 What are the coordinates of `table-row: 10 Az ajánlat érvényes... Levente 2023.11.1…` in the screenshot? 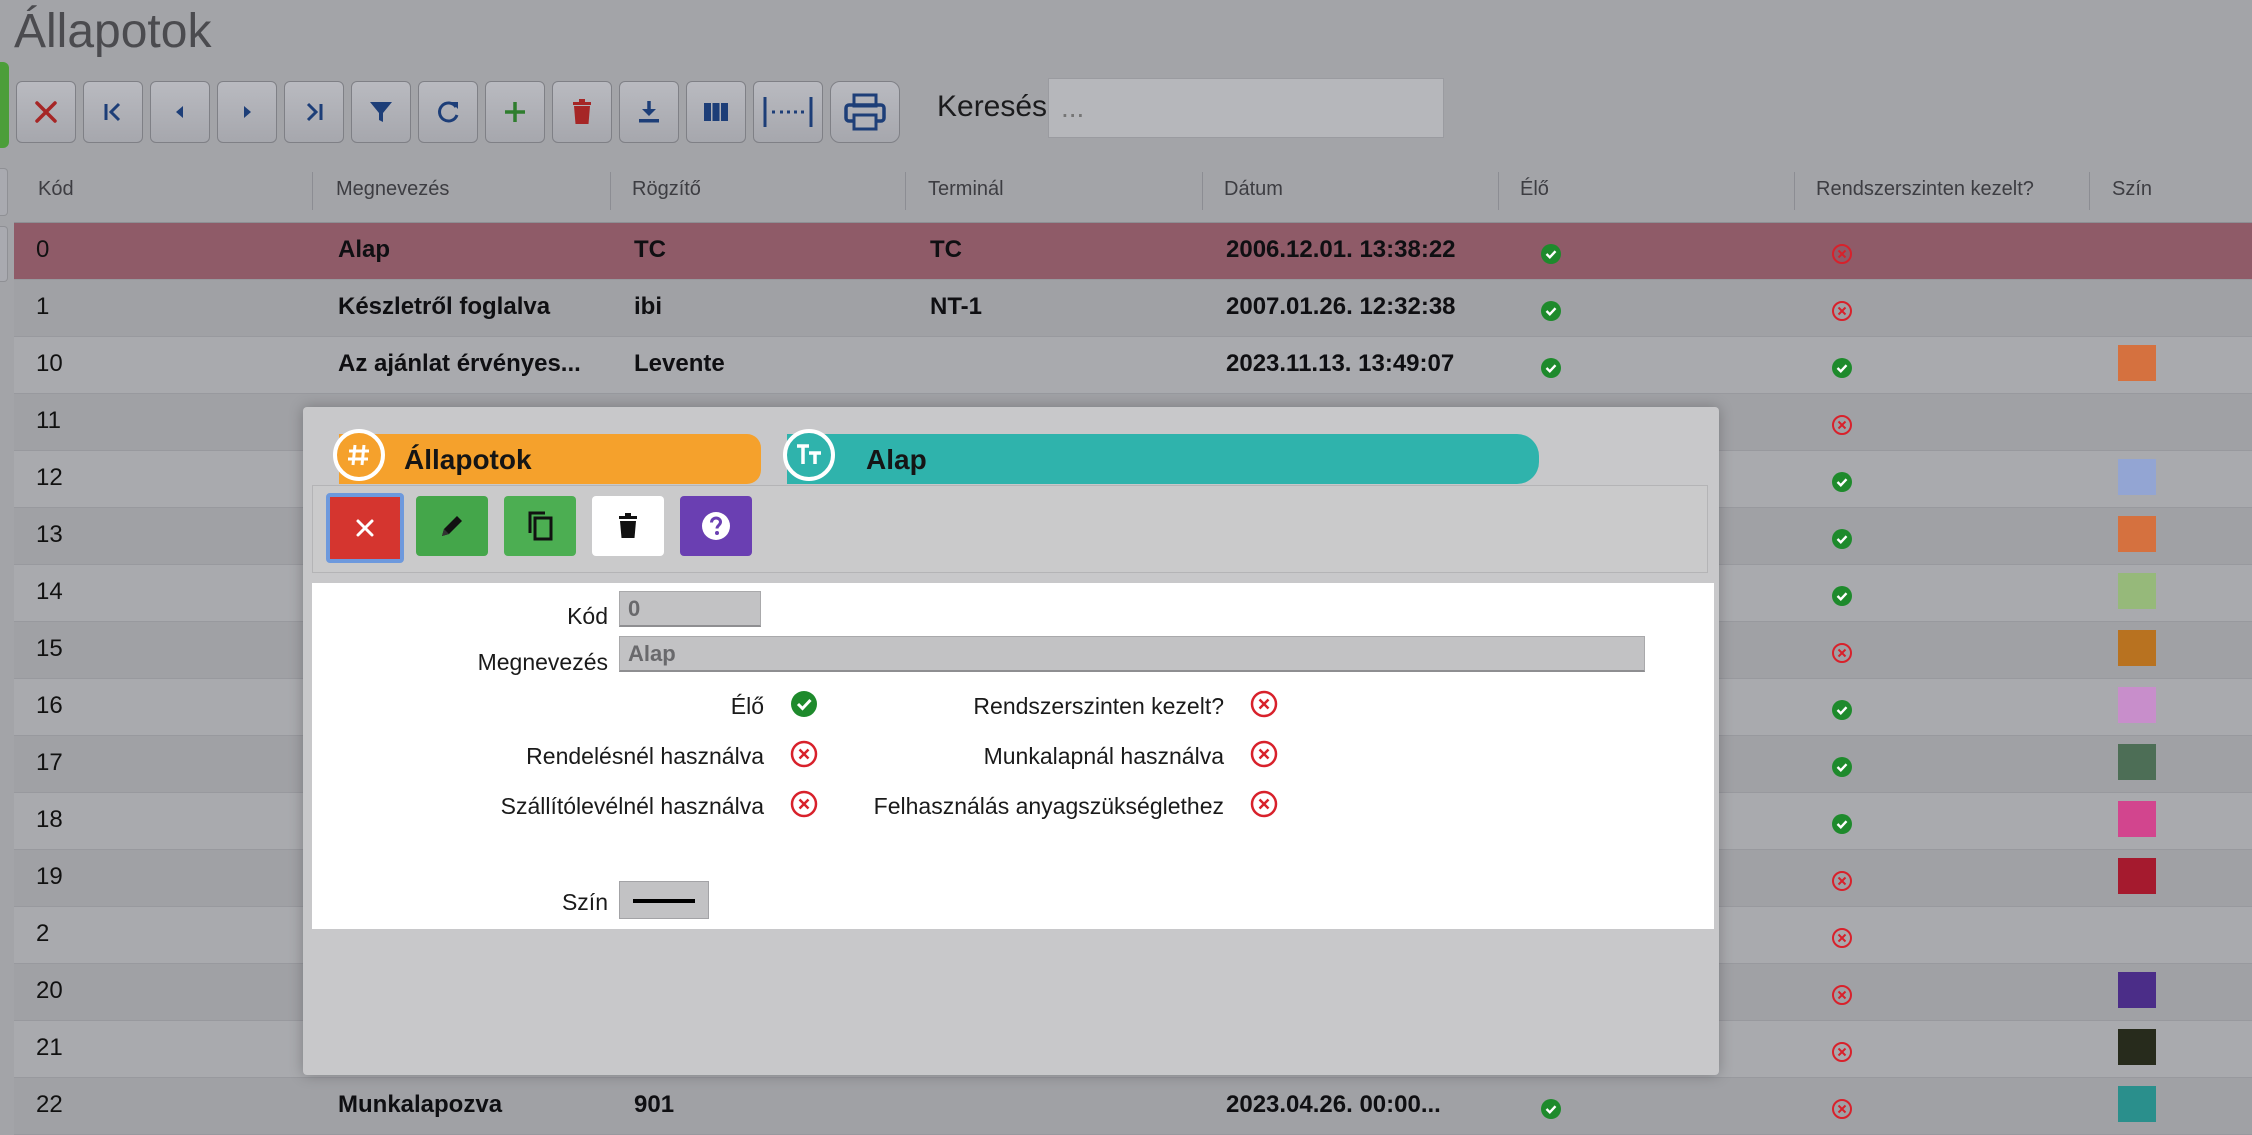 It's located at (1133, 365).